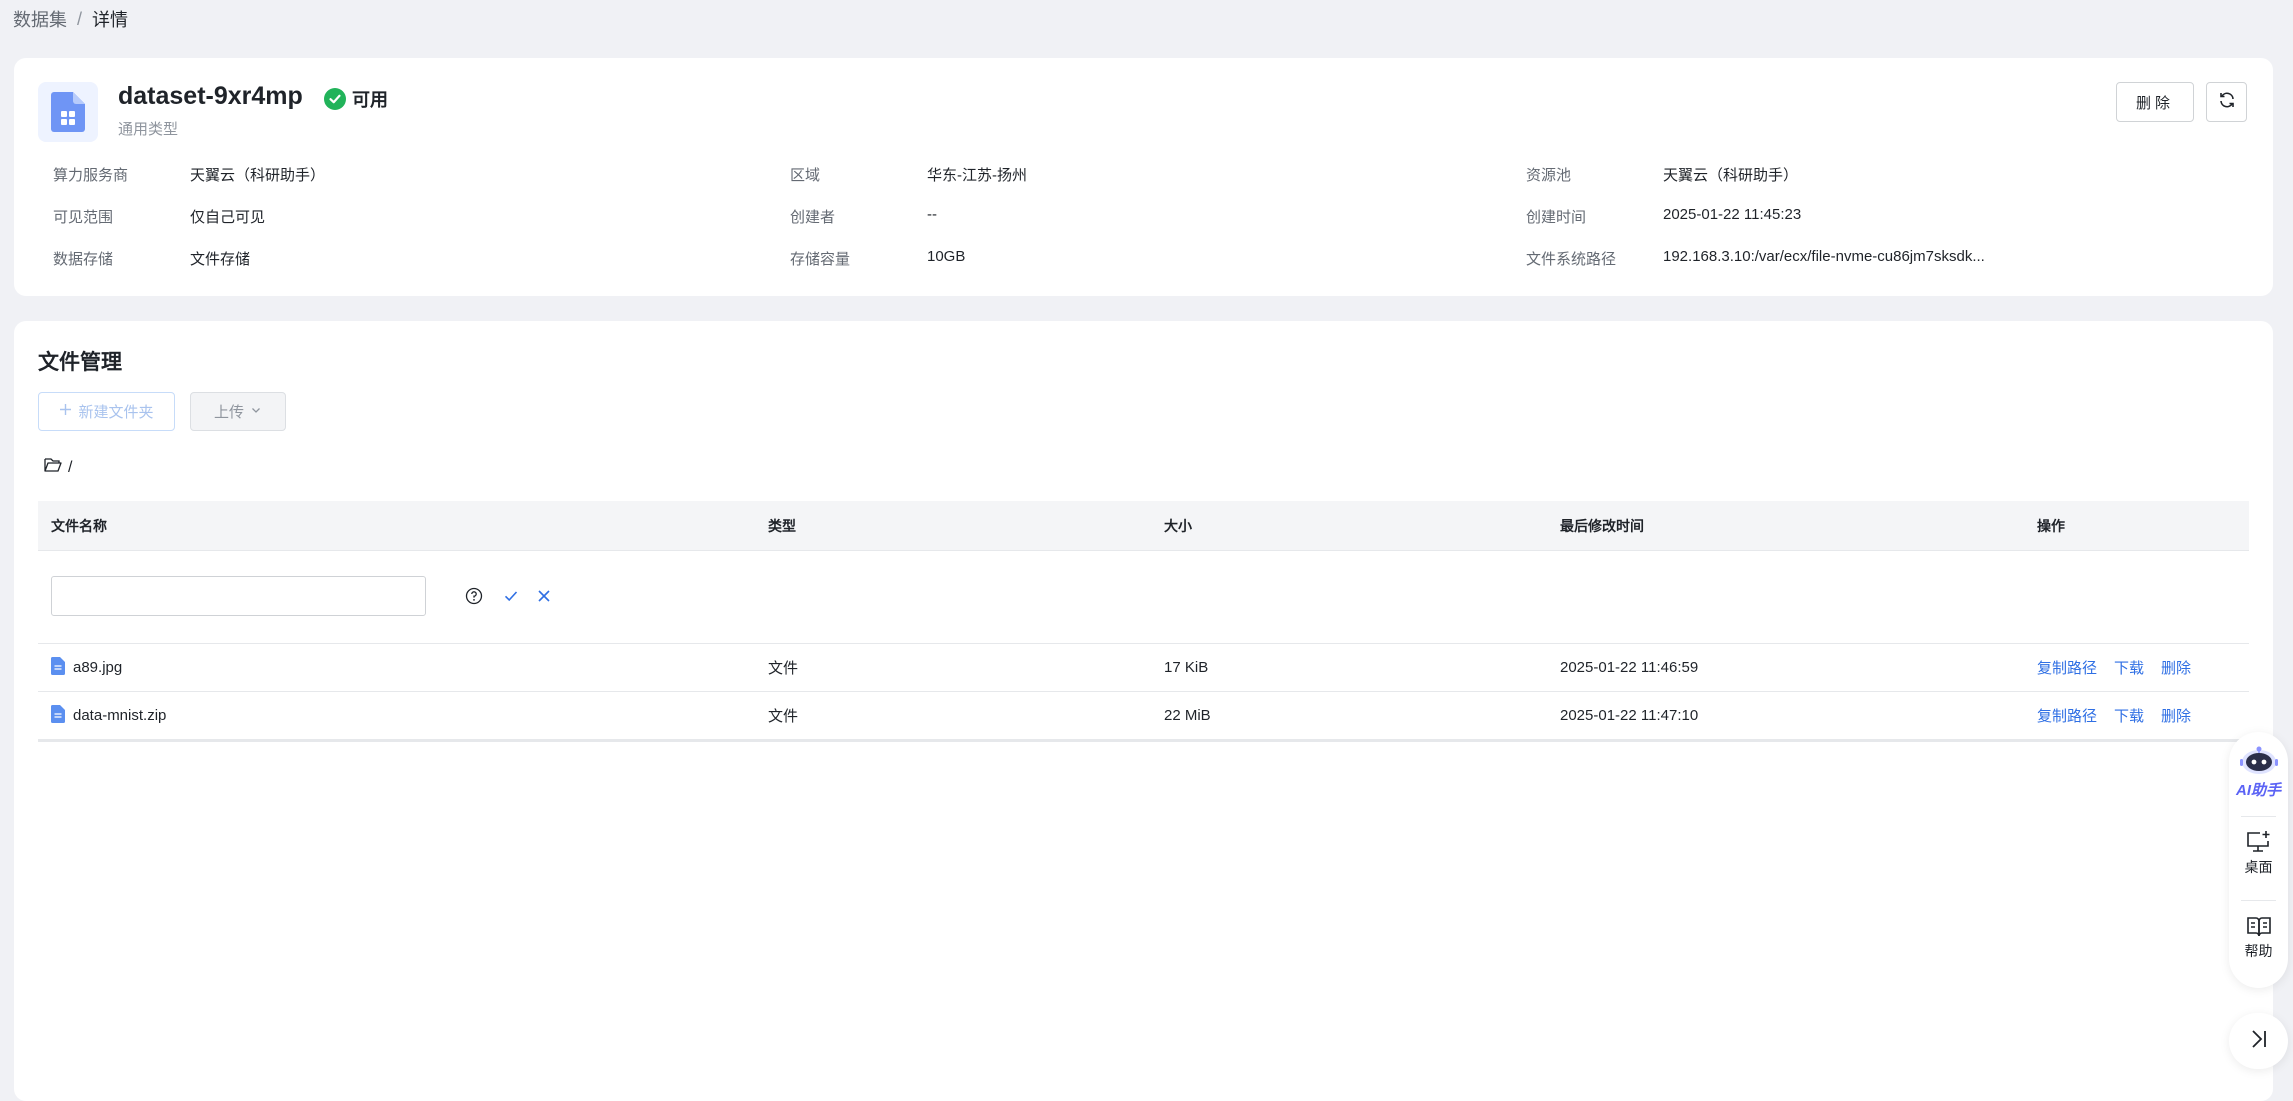  Describe the element at coordinates (877, 258) in the screenshot. I see `info-capacity: 存储容量 10GB` at that location.